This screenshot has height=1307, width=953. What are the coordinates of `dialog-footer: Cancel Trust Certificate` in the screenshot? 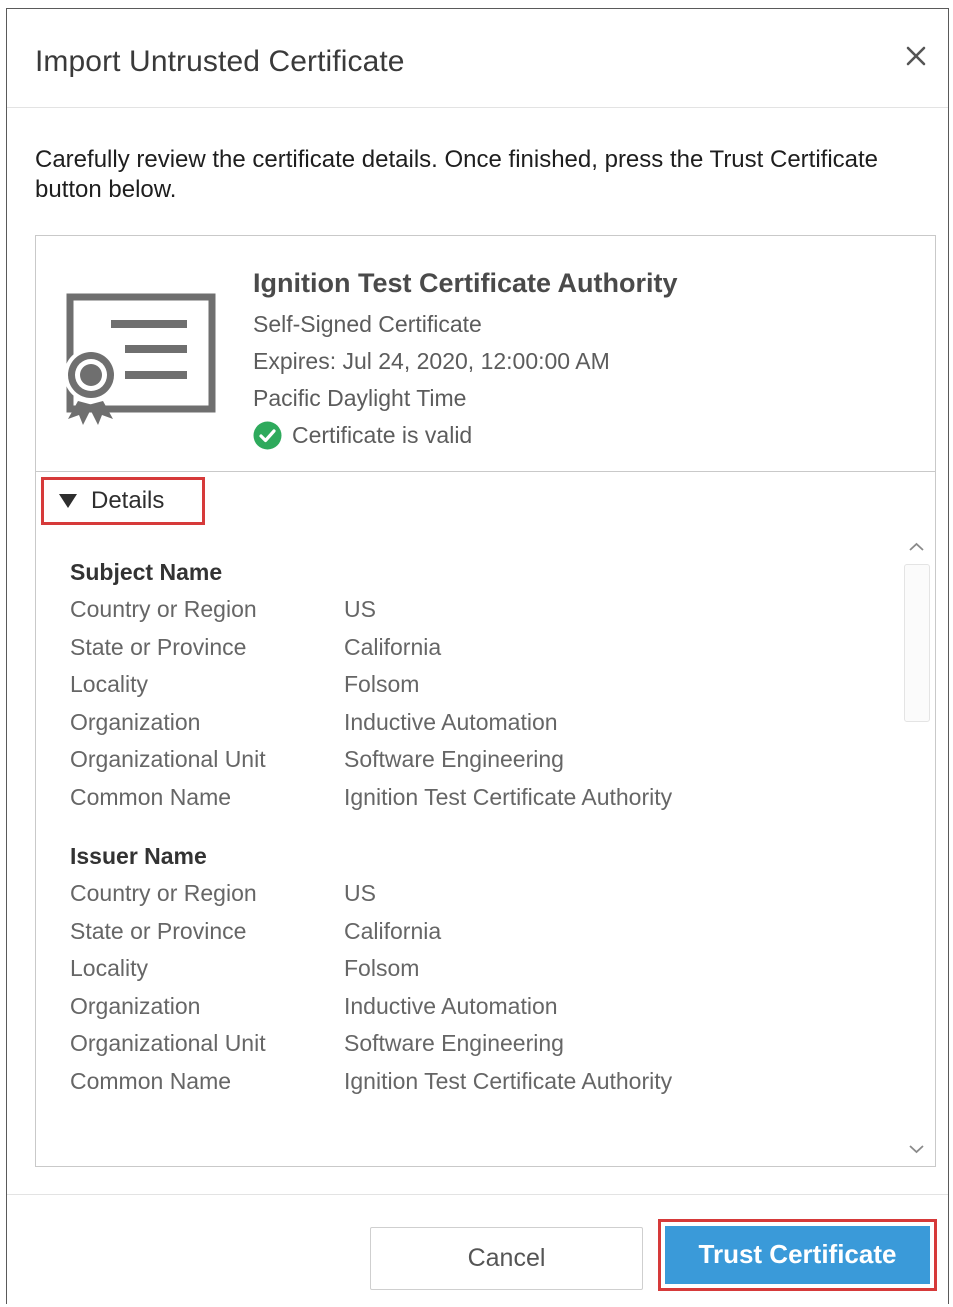 It's located at (477, 1250).